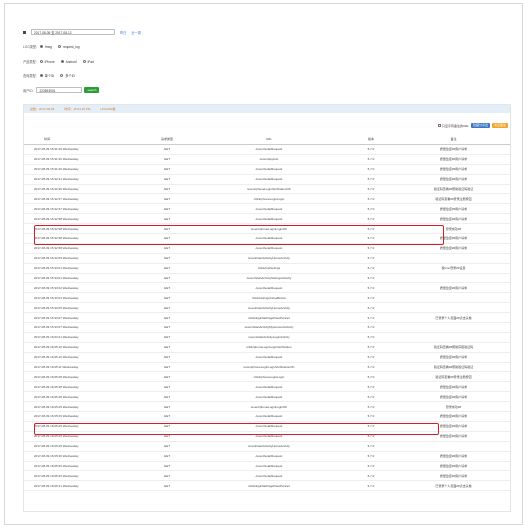  What do you see at coordinates (77, 109) in the screenshot?
I see `summary-item: 时间：15:31:26 PM` at bounding box center [77, 109].